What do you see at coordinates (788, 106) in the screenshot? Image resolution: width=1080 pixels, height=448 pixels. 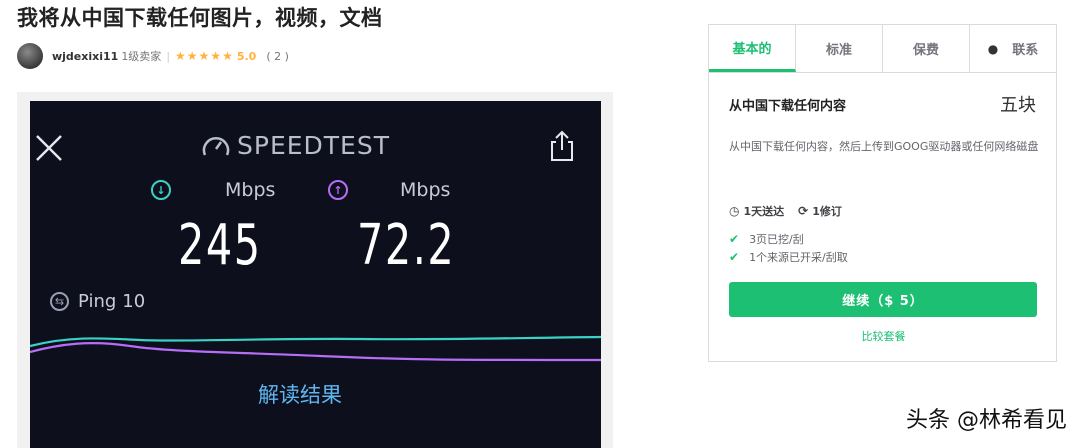 I see `package-title: 从中国下载任何内容` at bounding box center [788, 106].